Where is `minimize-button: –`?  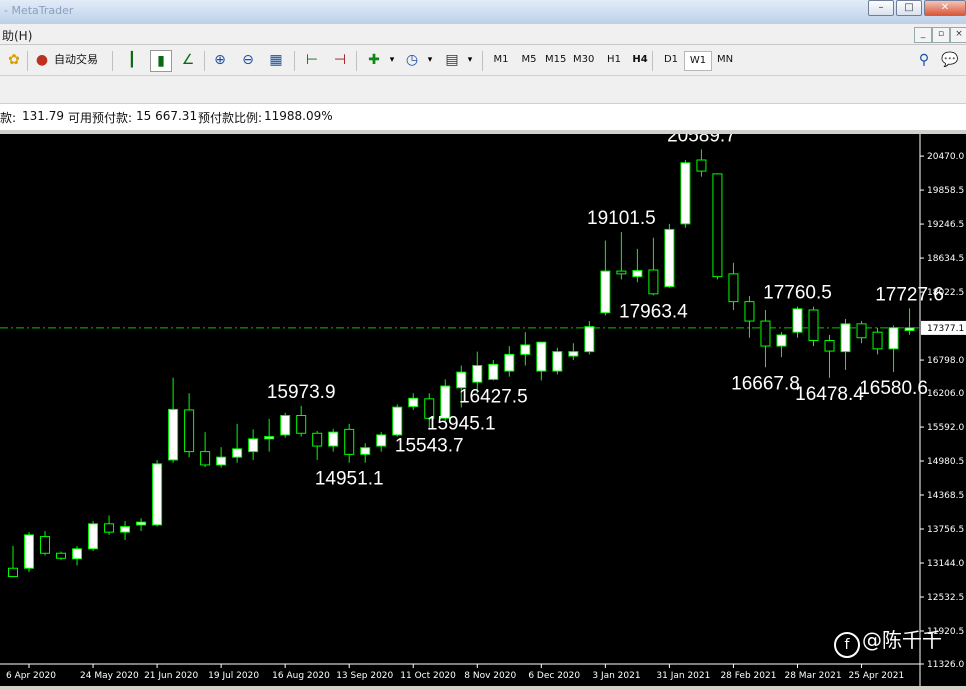
minimize-button: – is located at coordinates (881, 8).